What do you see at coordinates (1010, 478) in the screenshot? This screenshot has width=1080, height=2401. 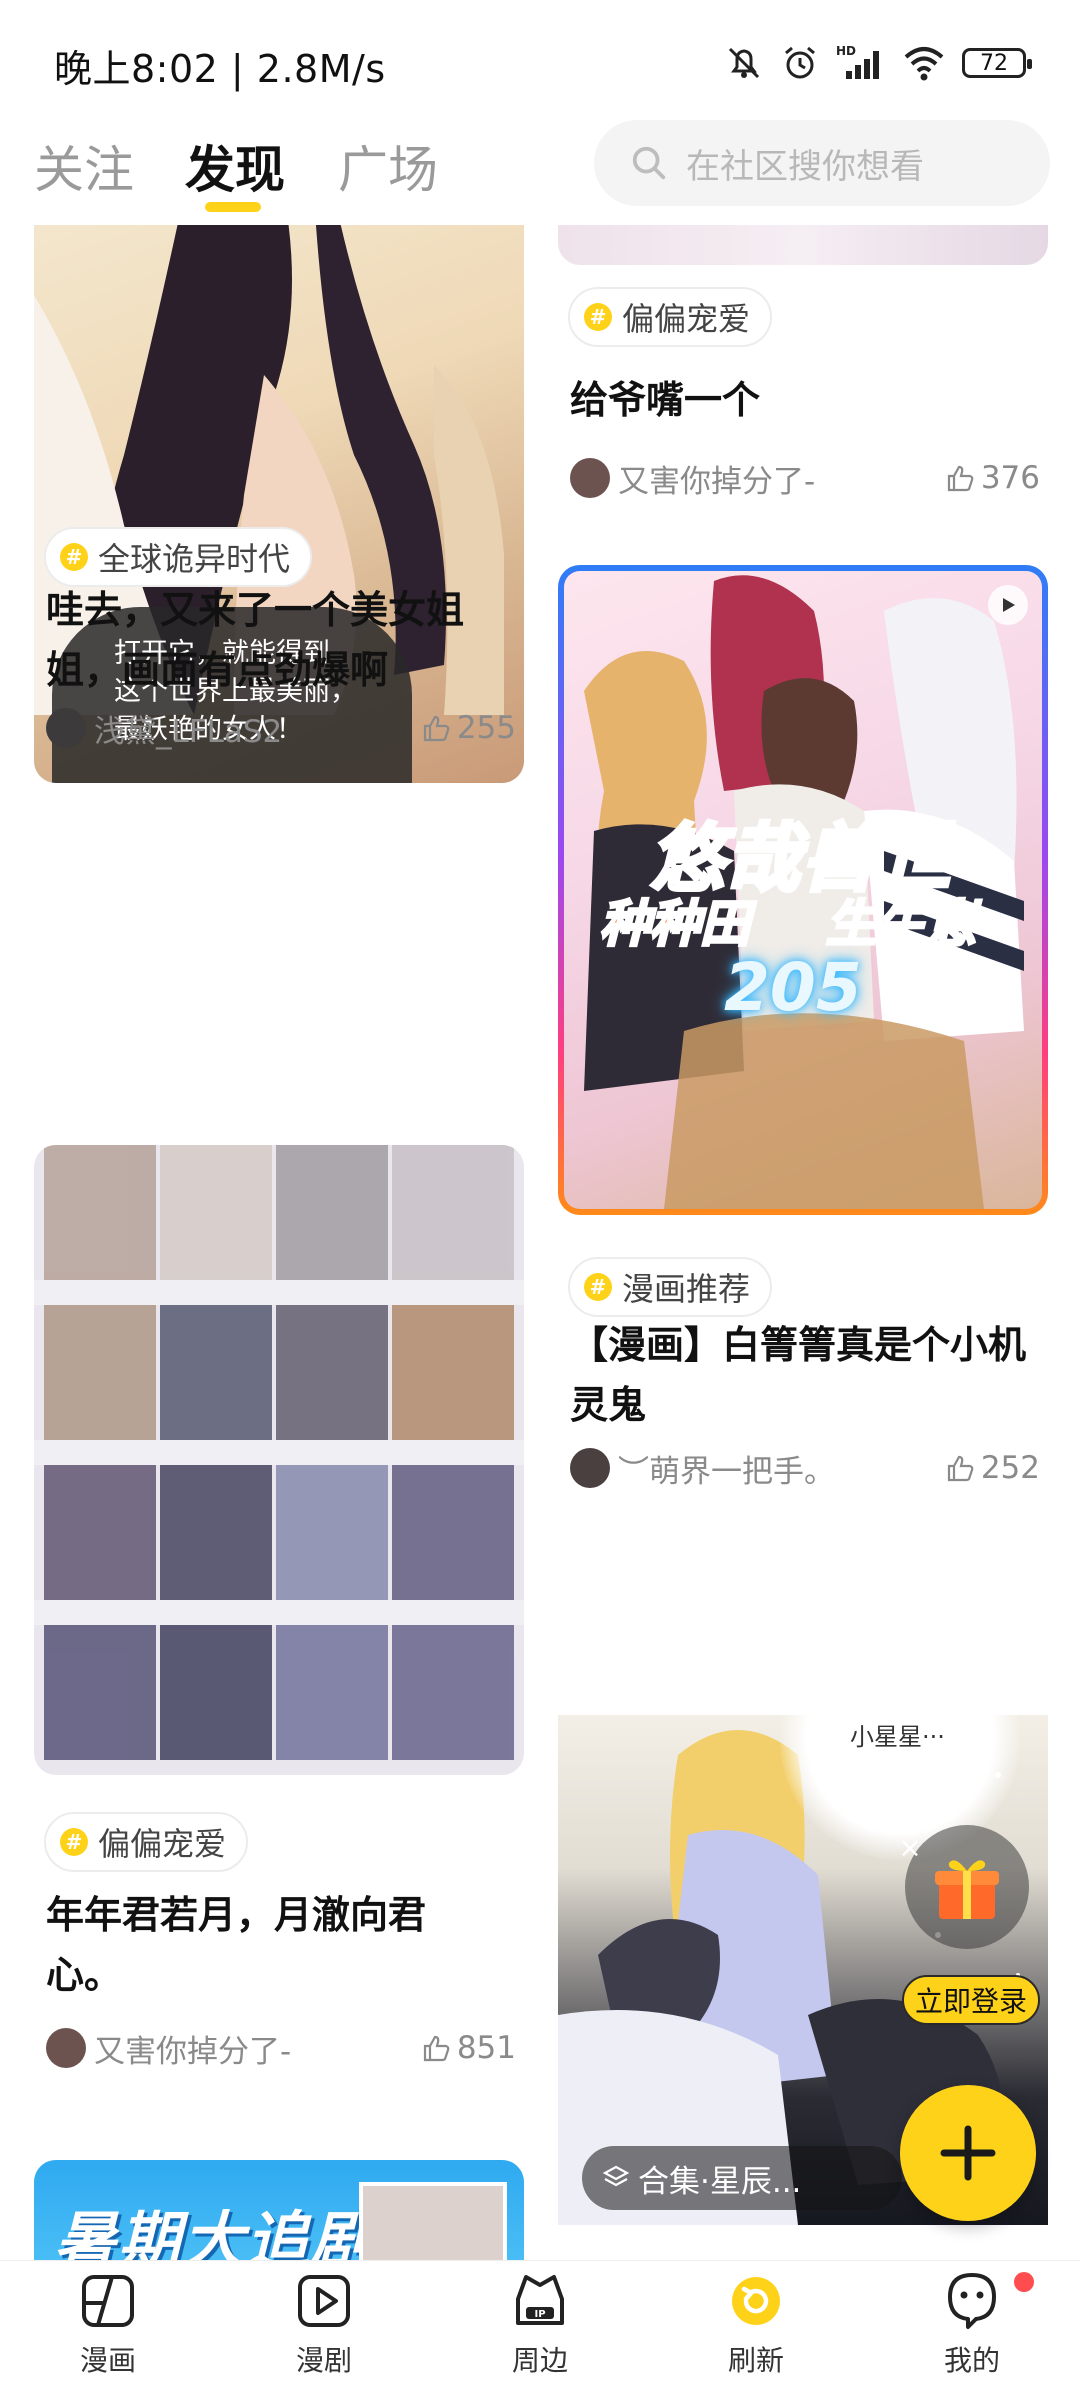 I see `like-count: 376` at bounding box center [1010, 478].